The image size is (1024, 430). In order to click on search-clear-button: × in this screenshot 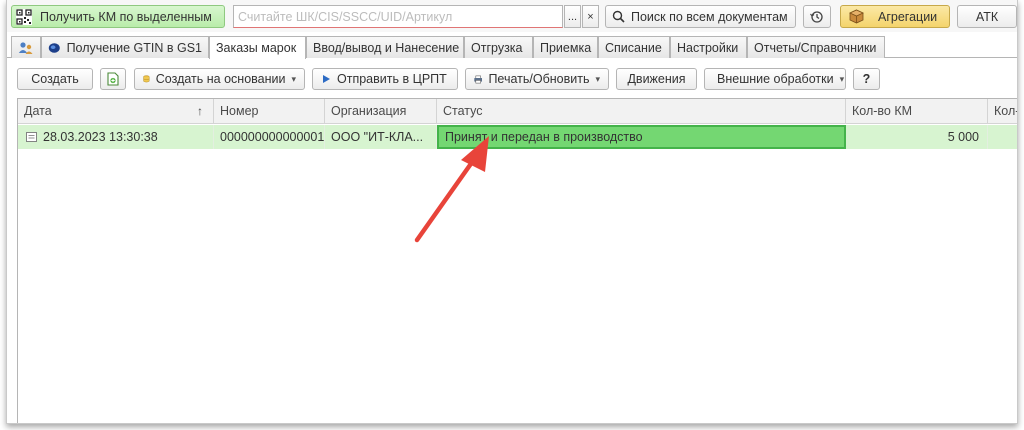, I will do `click(590, 16)`.